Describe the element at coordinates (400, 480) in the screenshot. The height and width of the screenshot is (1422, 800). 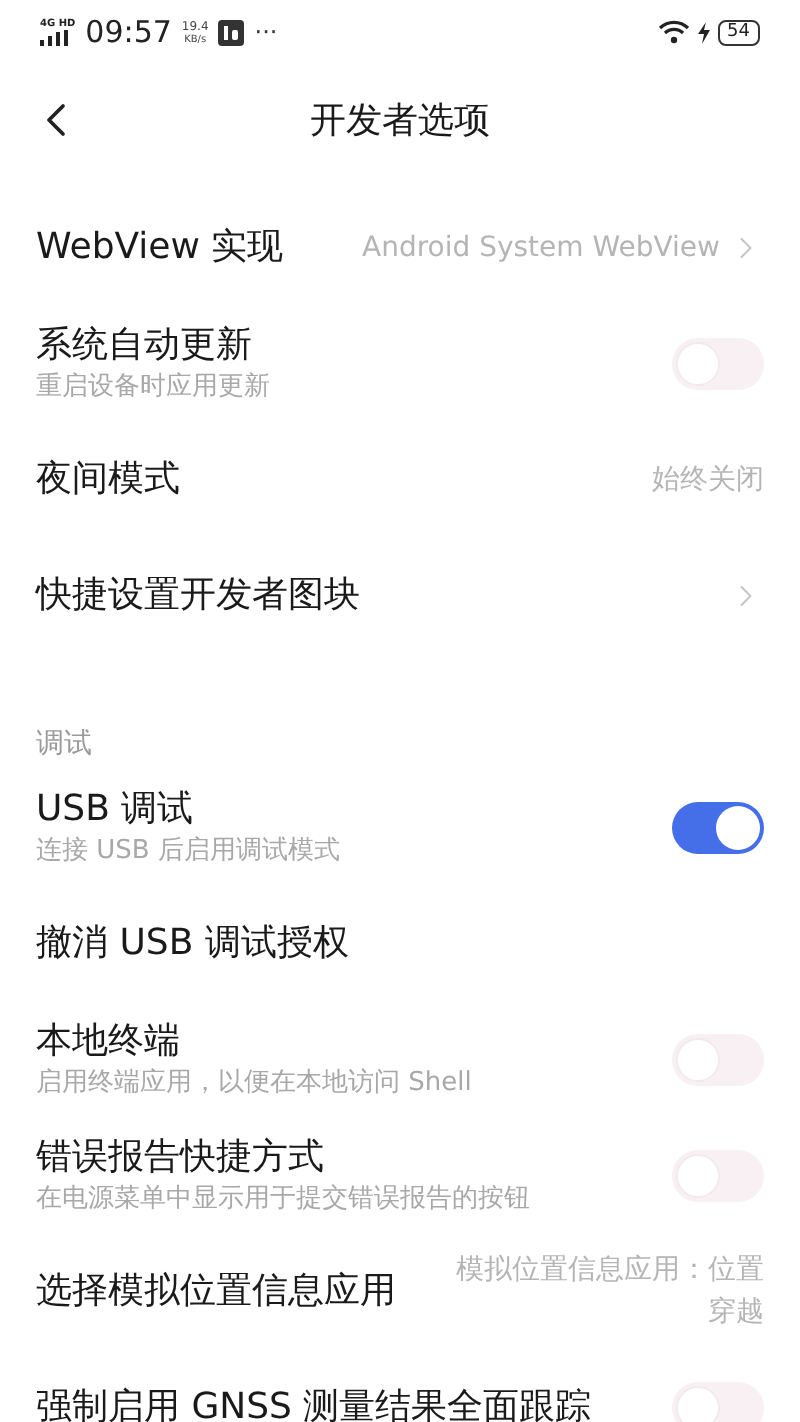
I see `settings-row: 夜间模式 始终关闭` at that location.